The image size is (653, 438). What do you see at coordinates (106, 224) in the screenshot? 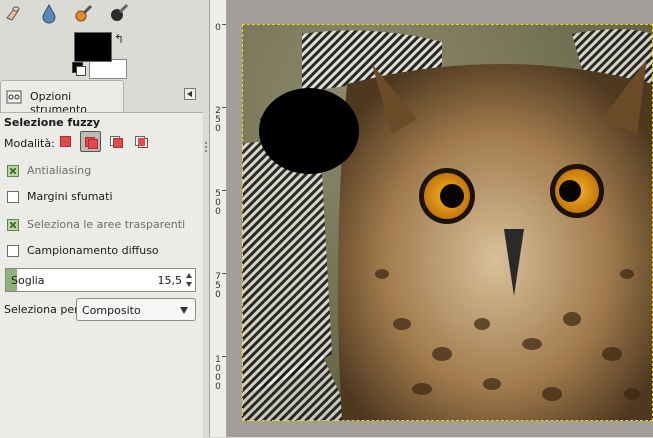
I see `select-transparent-label: Seleziona le aree trasparenti` at bounding box center [106, 224].